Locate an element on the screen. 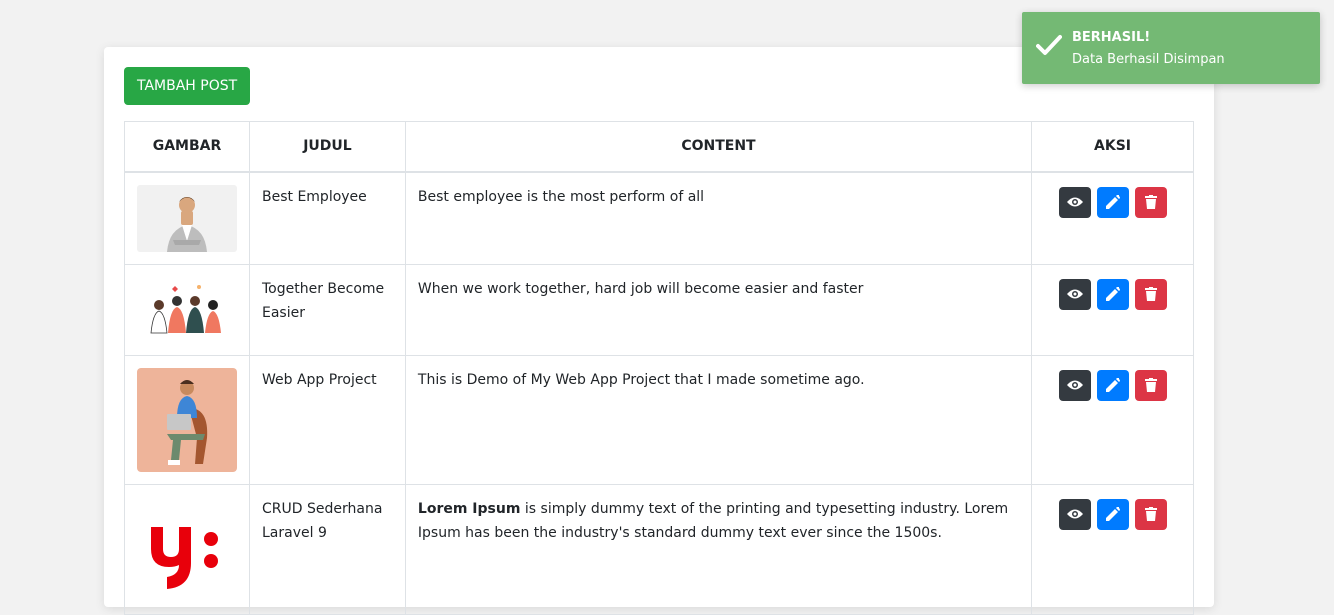  person-in-suit-thumbnail is located at coordinates (187, 218).